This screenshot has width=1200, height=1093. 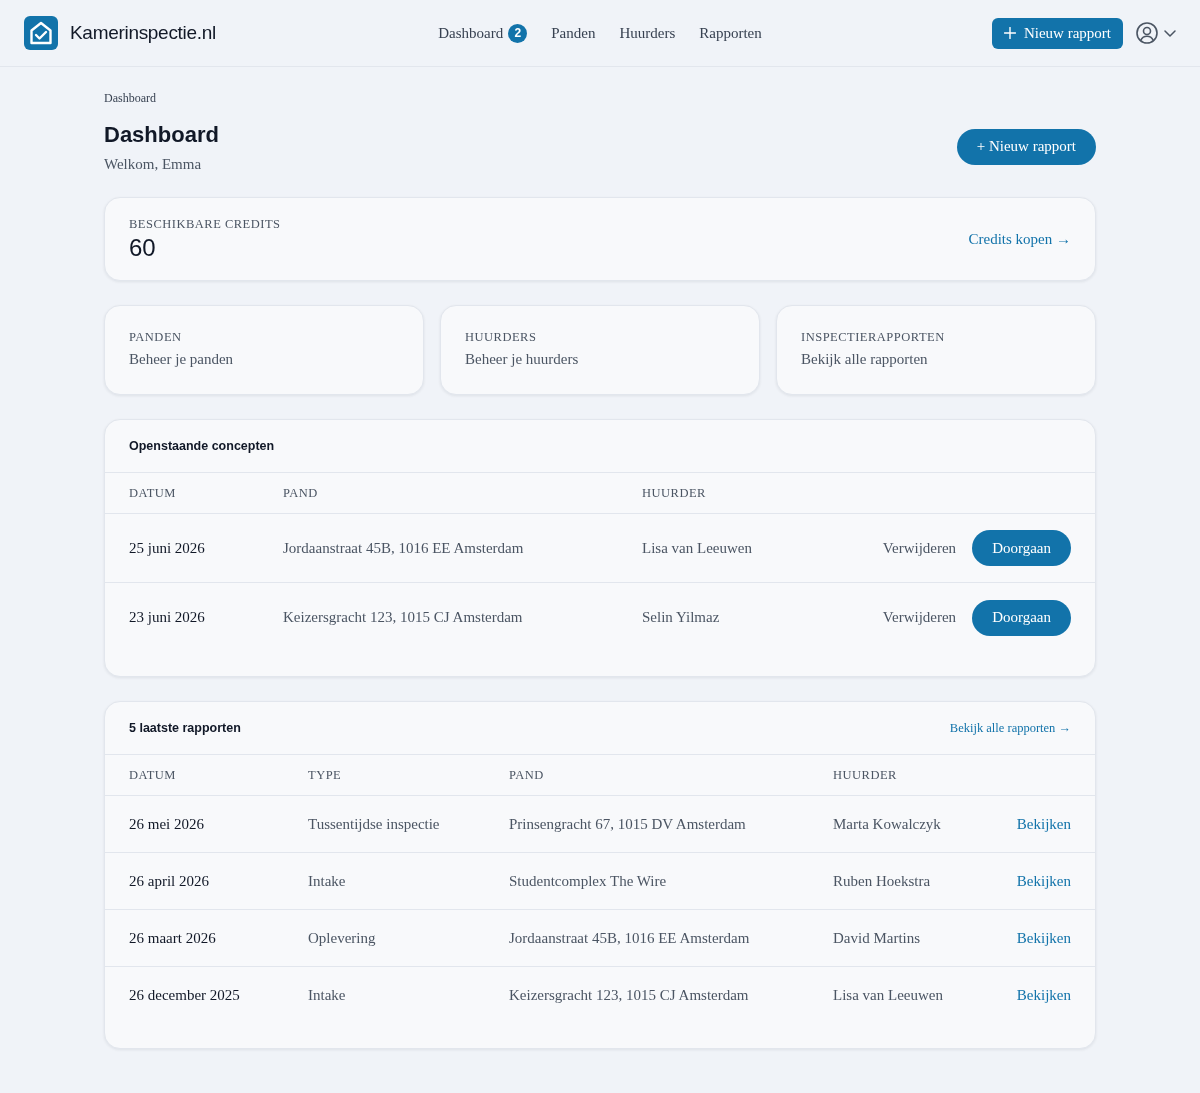 I want to click on page-title: Dashboard, so click(x=161, y=135).